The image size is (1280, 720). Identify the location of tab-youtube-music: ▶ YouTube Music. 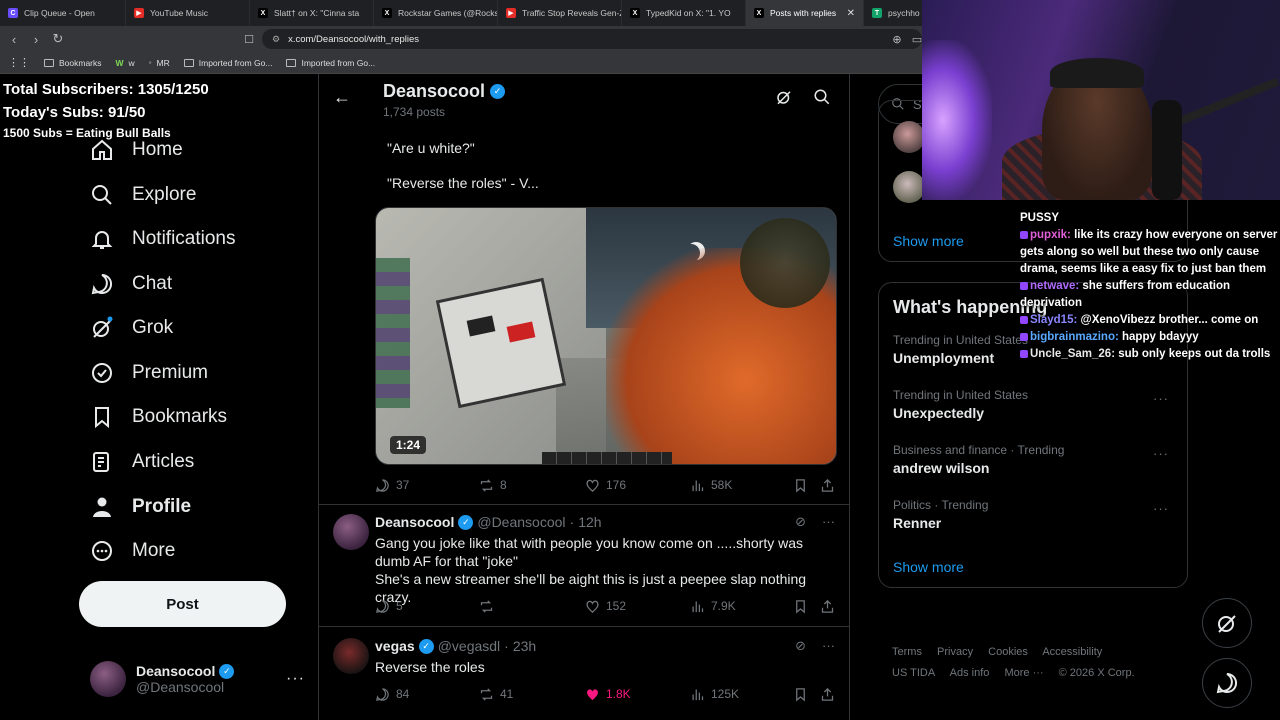
(188, 13).